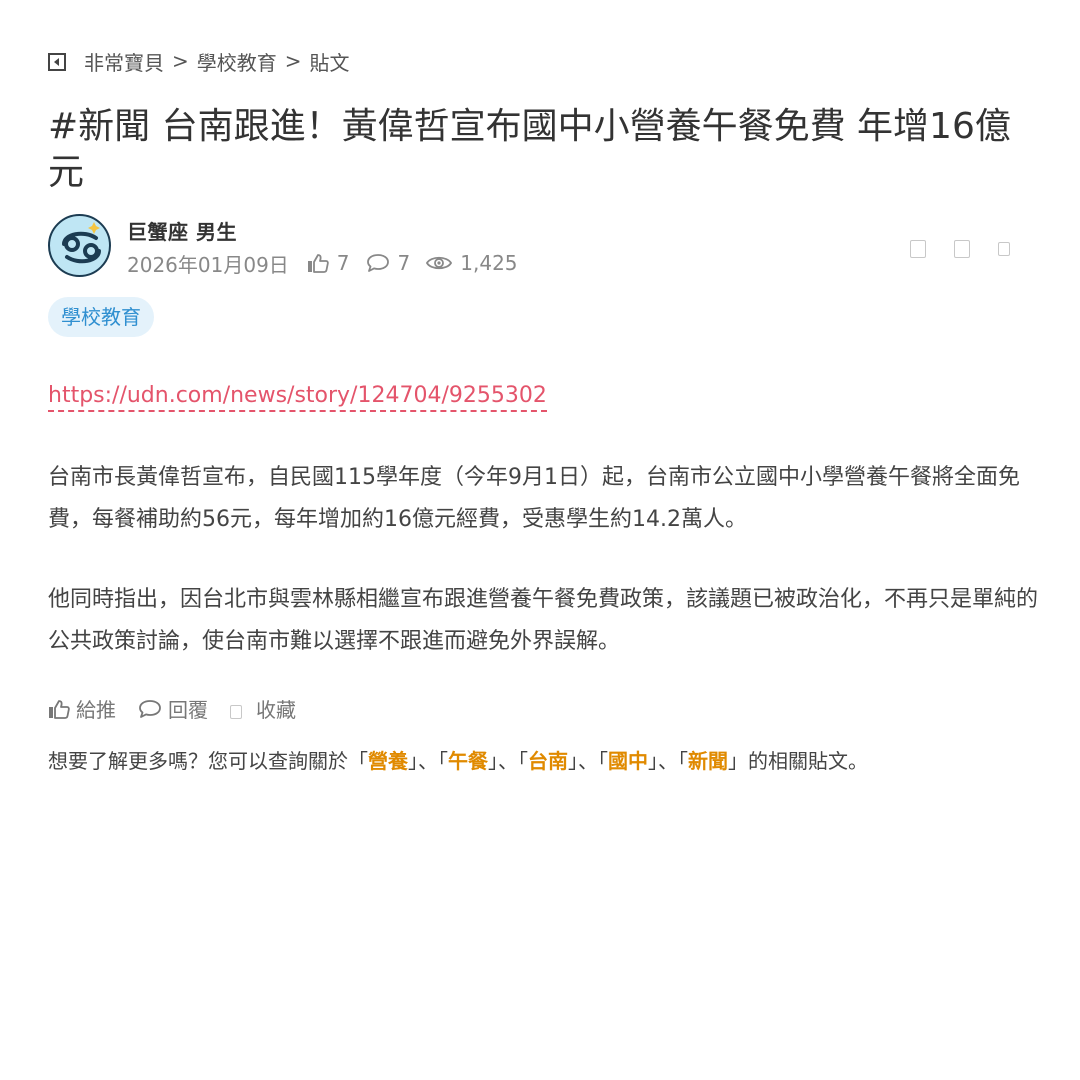 This screenshot has height=1080, width=1080. I want to click on reply-button: 回覆, so click(173, 708).